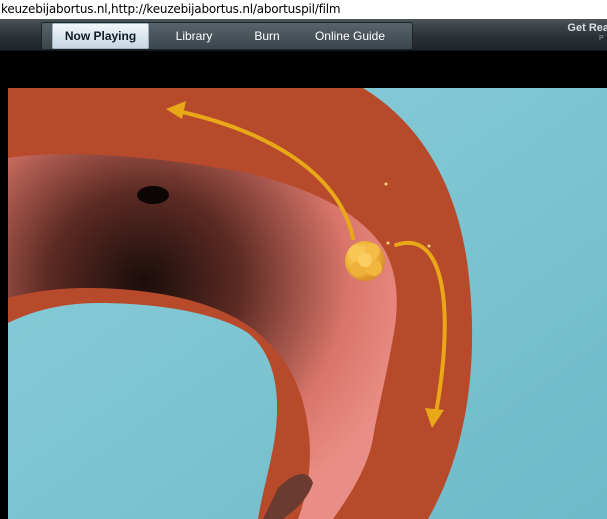  I want to click on tab-online-guide: Online Guide, so click(350, 36).